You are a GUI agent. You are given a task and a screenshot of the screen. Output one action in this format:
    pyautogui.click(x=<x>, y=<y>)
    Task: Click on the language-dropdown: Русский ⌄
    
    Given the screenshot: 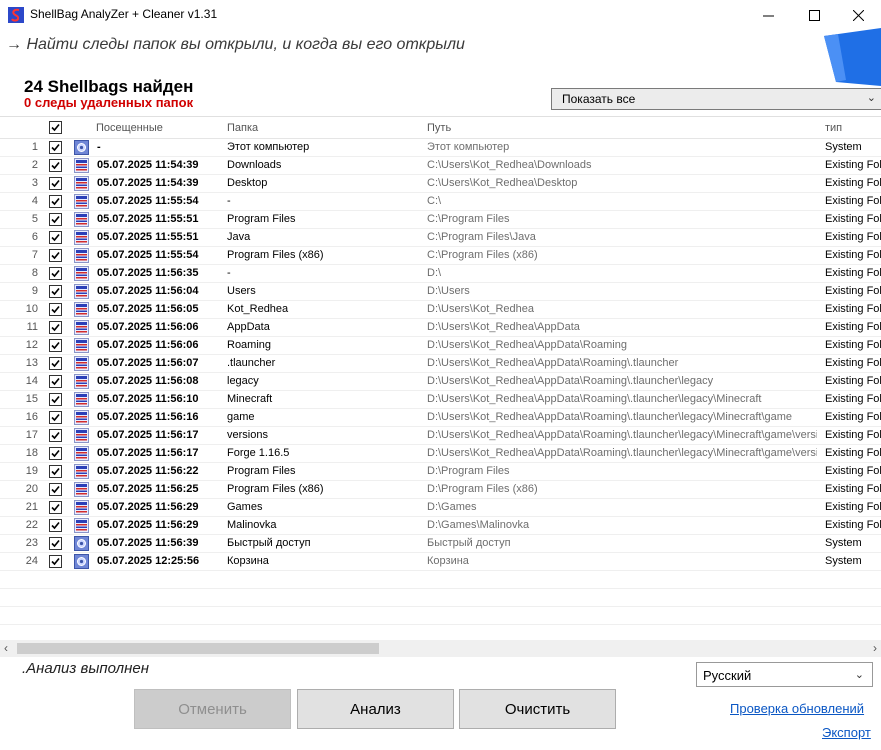 What is the action you would take?
    pyautogui.click(x=784, y=674)
    